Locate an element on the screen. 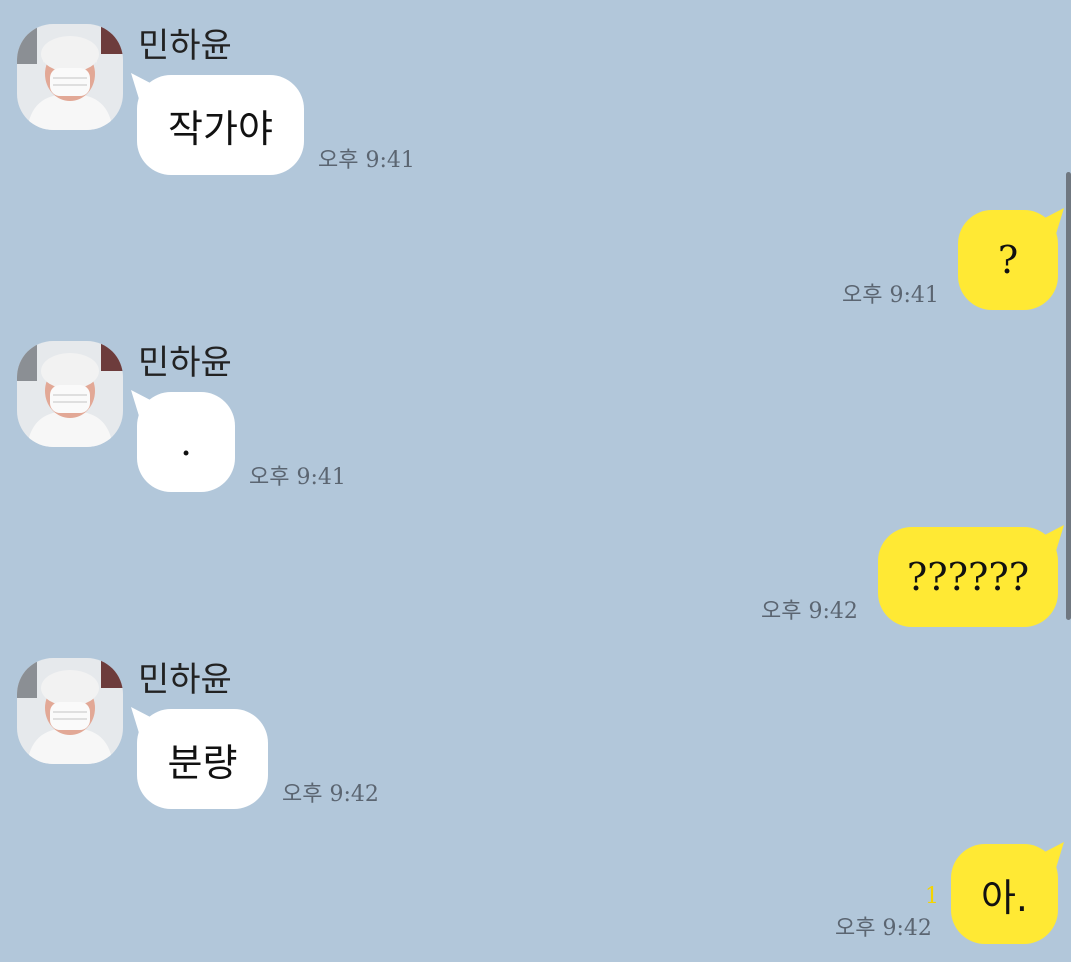 Image resolution: width=1071 pixels, height=962 pixels. message-bubble: 작가야 is located at coordinates (220, 125).